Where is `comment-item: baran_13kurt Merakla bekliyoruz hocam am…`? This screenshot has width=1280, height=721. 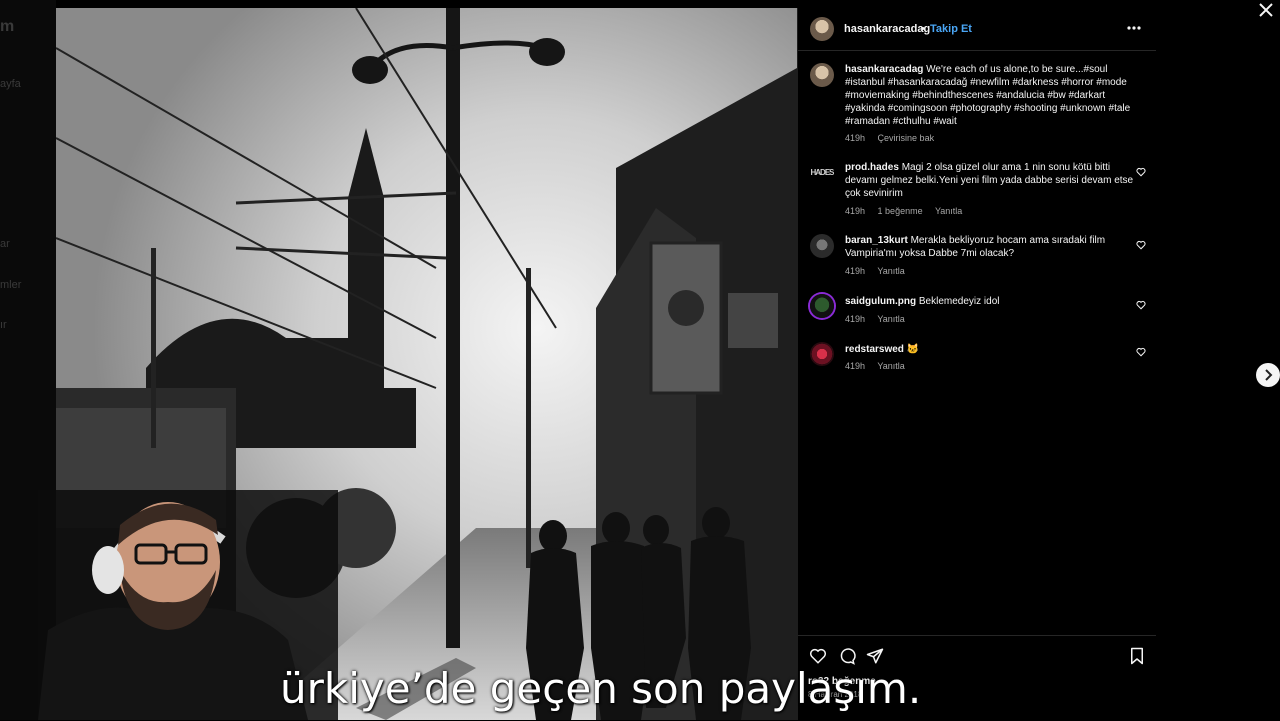 comment-item: baran_13kurt Merakla bekliyoruz hocam am… is located at coordinates (990, 247).